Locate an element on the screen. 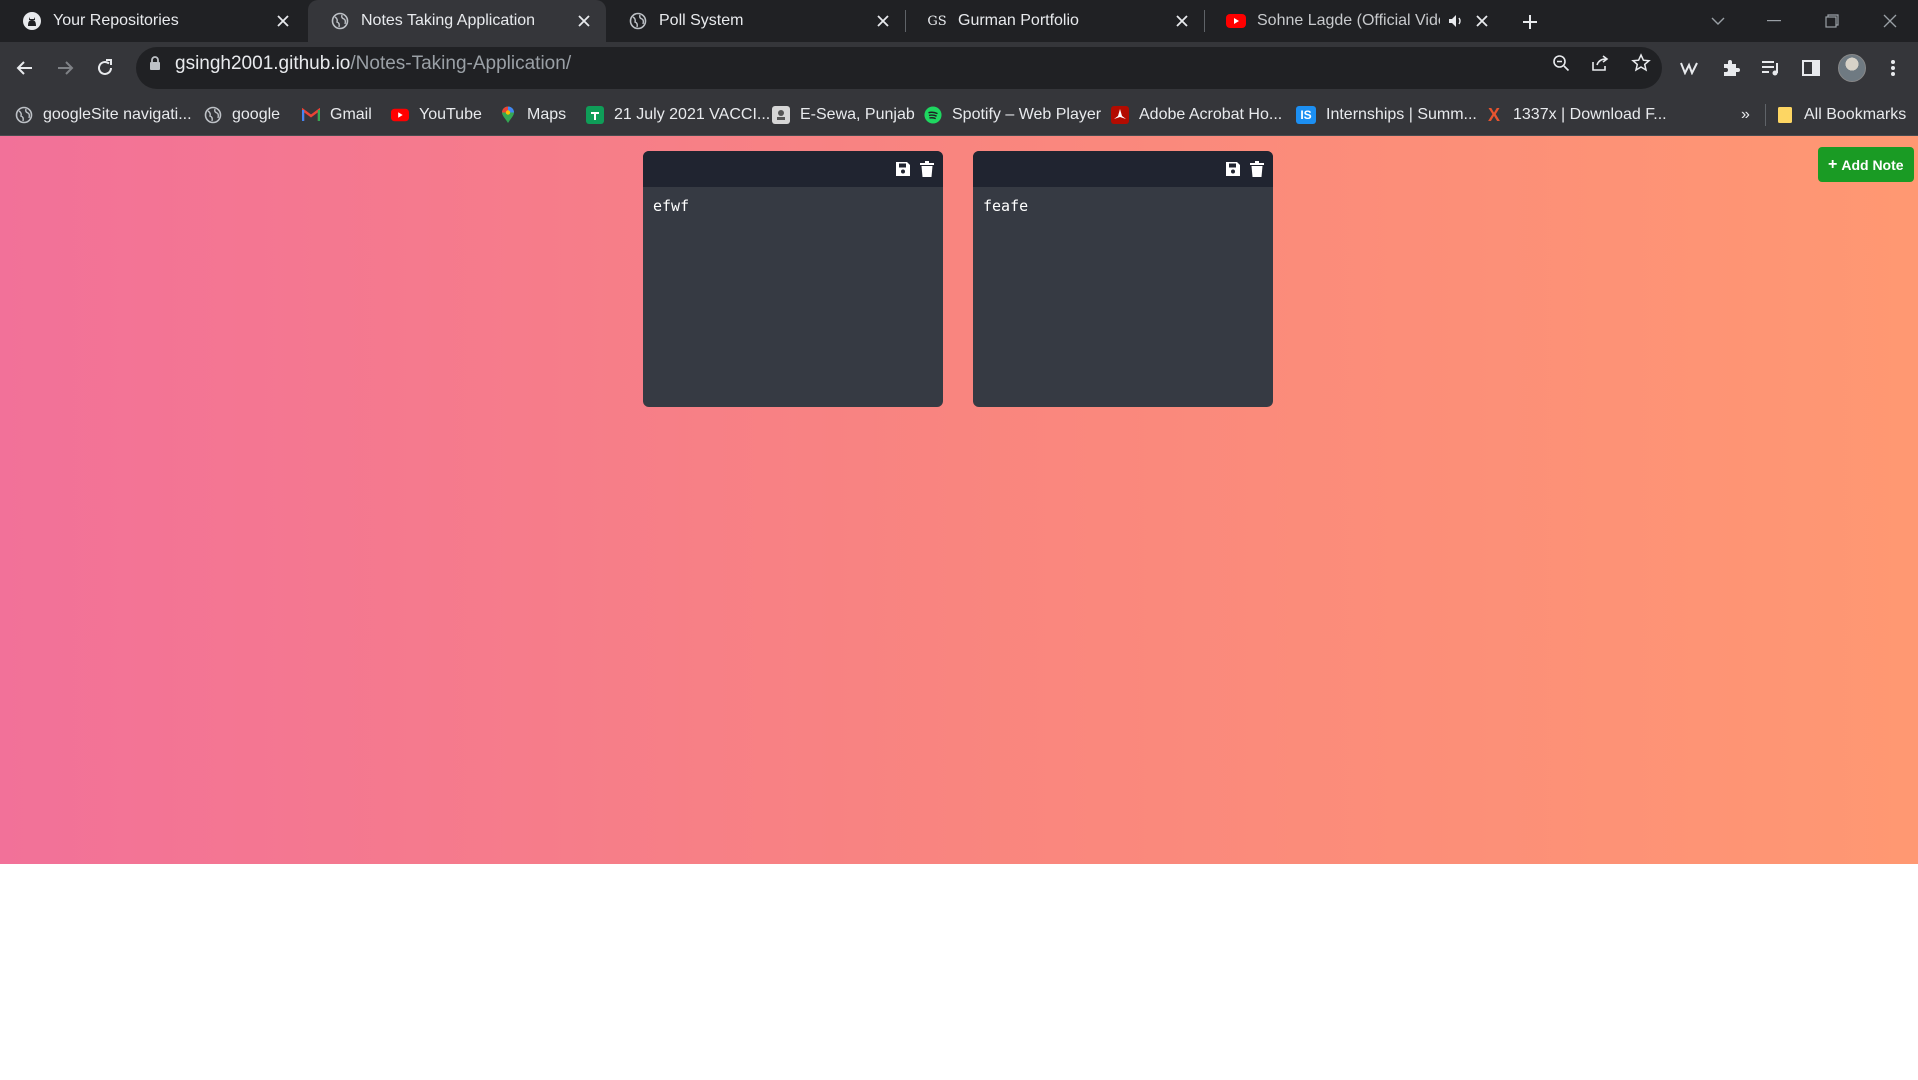  emblem-icon is located at coordinates (781, 115).